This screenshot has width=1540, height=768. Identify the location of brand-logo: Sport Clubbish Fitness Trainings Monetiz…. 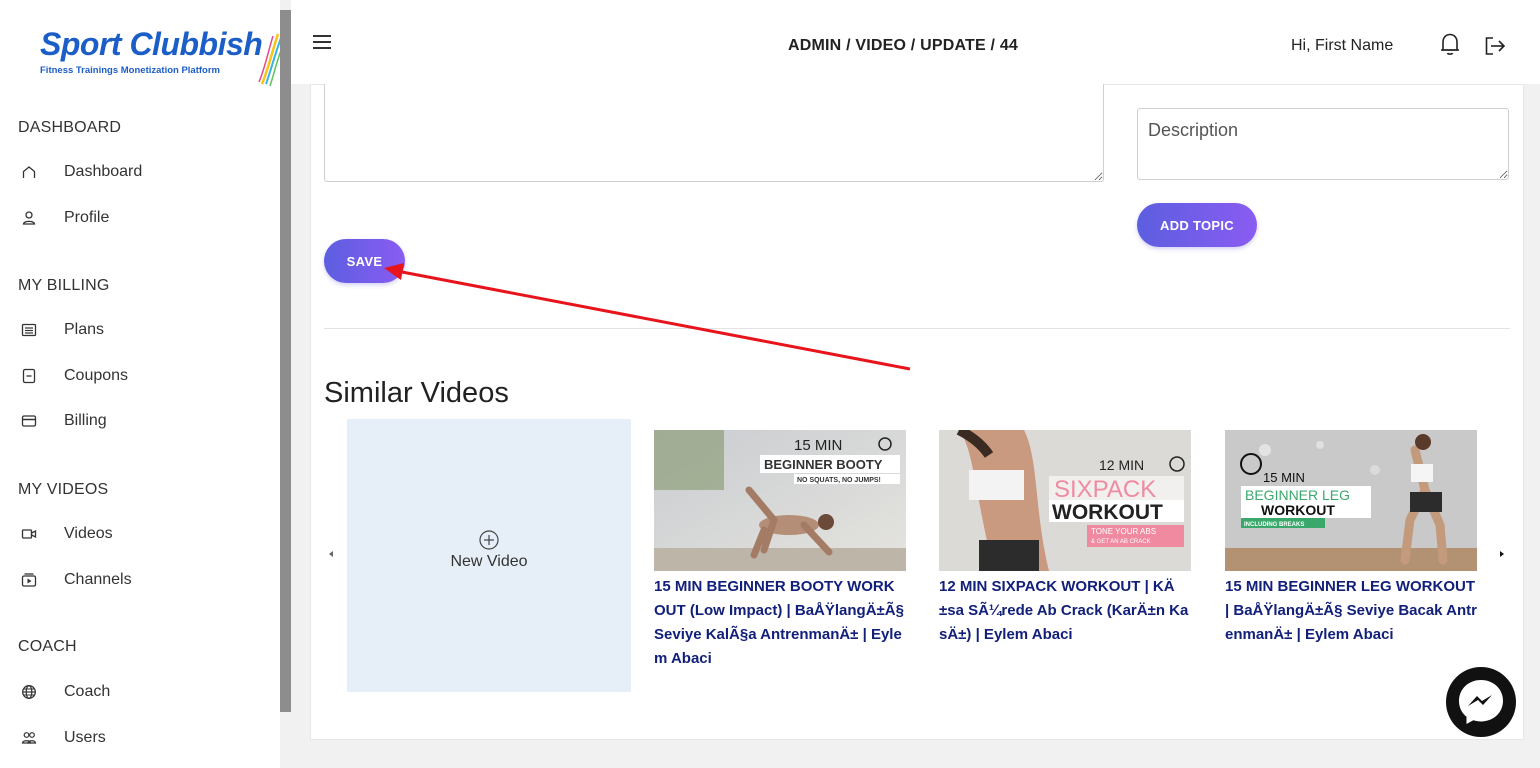
(165, 61).